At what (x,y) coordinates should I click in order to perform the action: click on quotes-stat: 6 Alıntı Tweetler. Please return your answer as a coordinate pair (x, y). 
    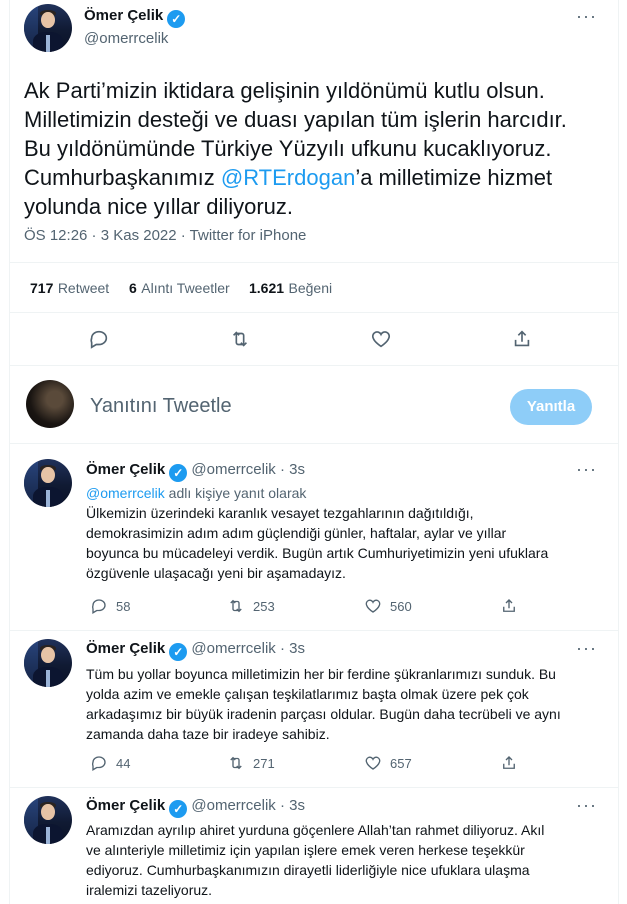
    Looking at the image, I should click on (179, 289).